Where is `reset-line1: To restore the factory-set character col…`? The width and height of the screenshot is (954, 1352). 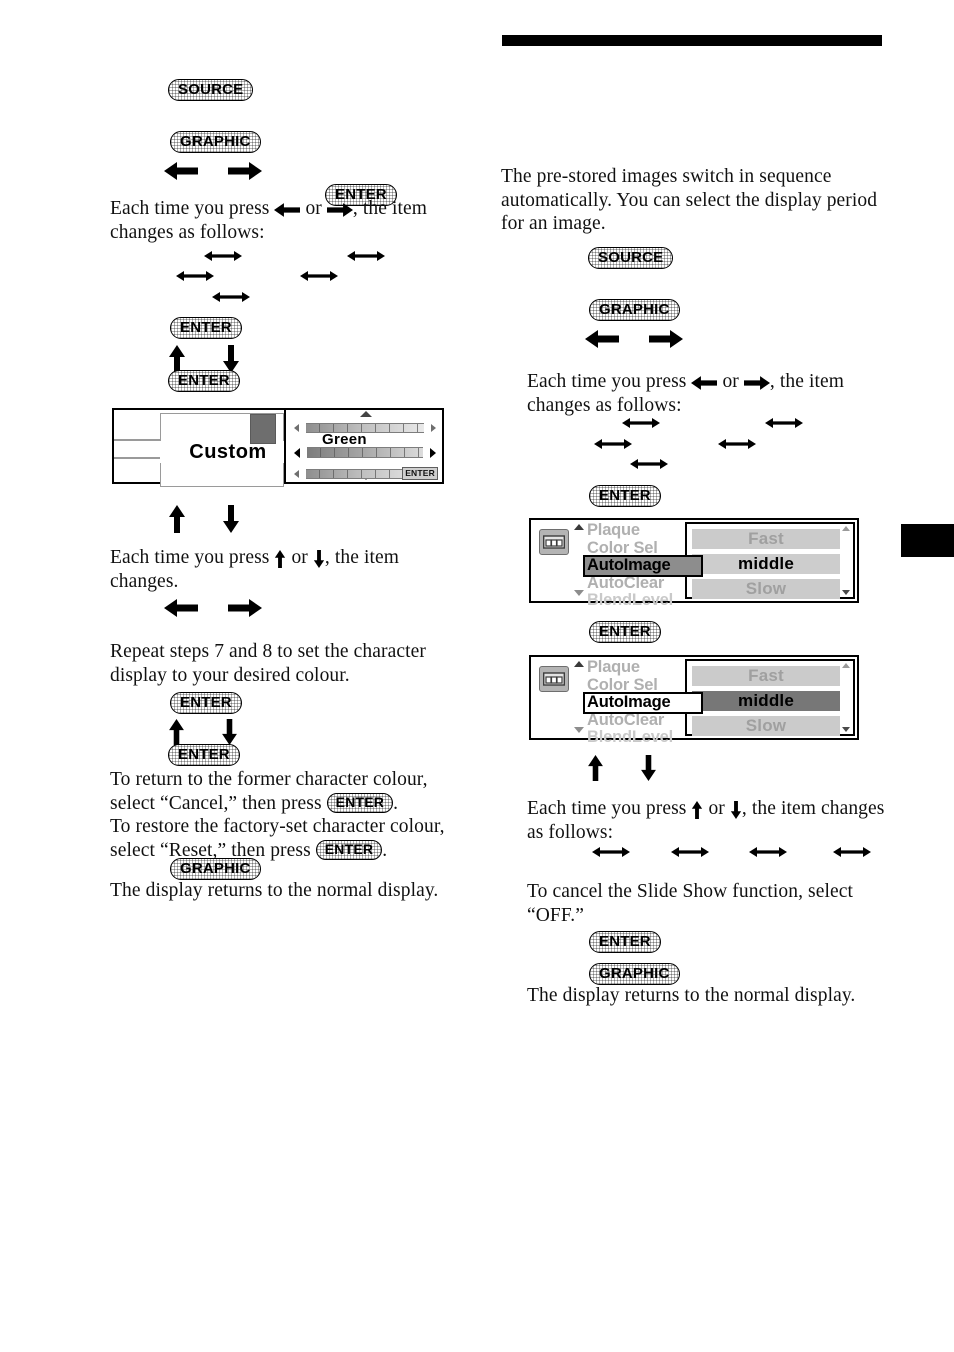 reset-line1: To restore the factory-set character col… is located at coordinates (277, 826).